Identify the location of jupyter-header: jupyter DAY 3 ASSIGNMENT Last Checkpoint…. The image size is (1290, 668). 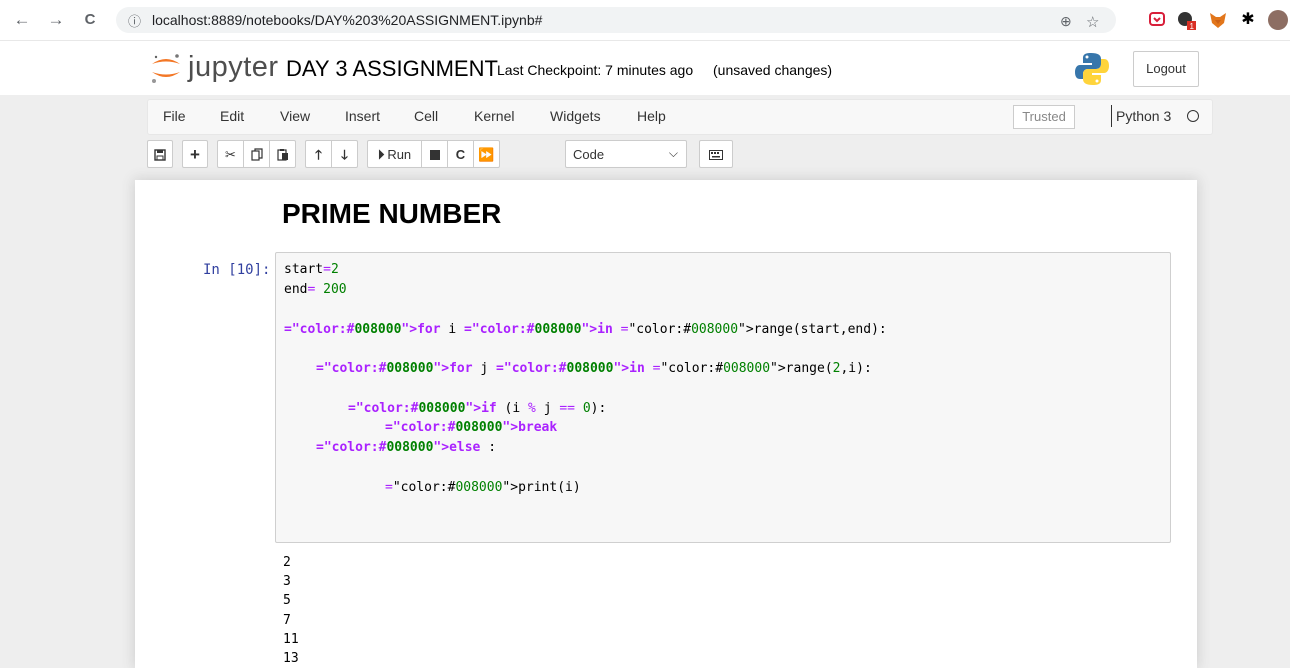
(645, 68).